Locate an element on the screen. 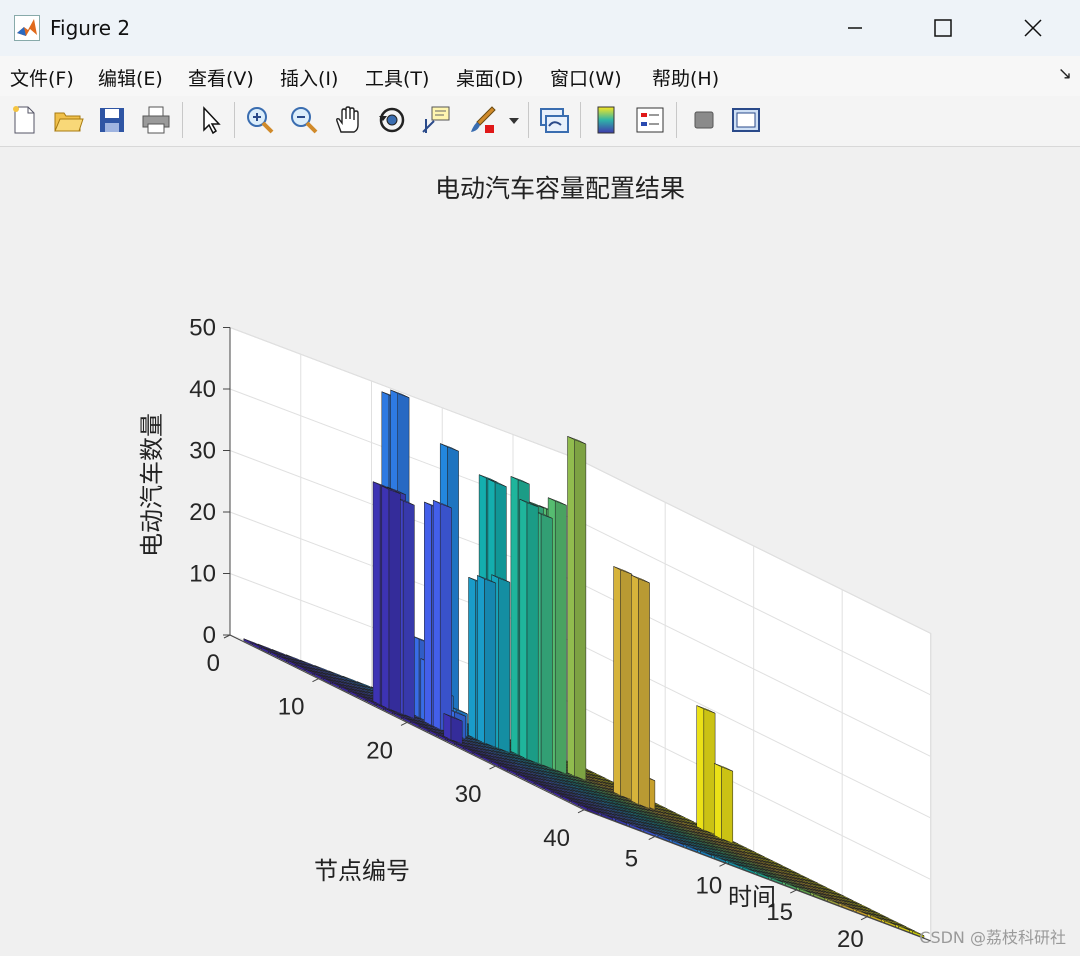 The height and width of the screenshot is (956, 1080). z-axis-label: 电动汽车数量 is located at coordinates (152, 485).